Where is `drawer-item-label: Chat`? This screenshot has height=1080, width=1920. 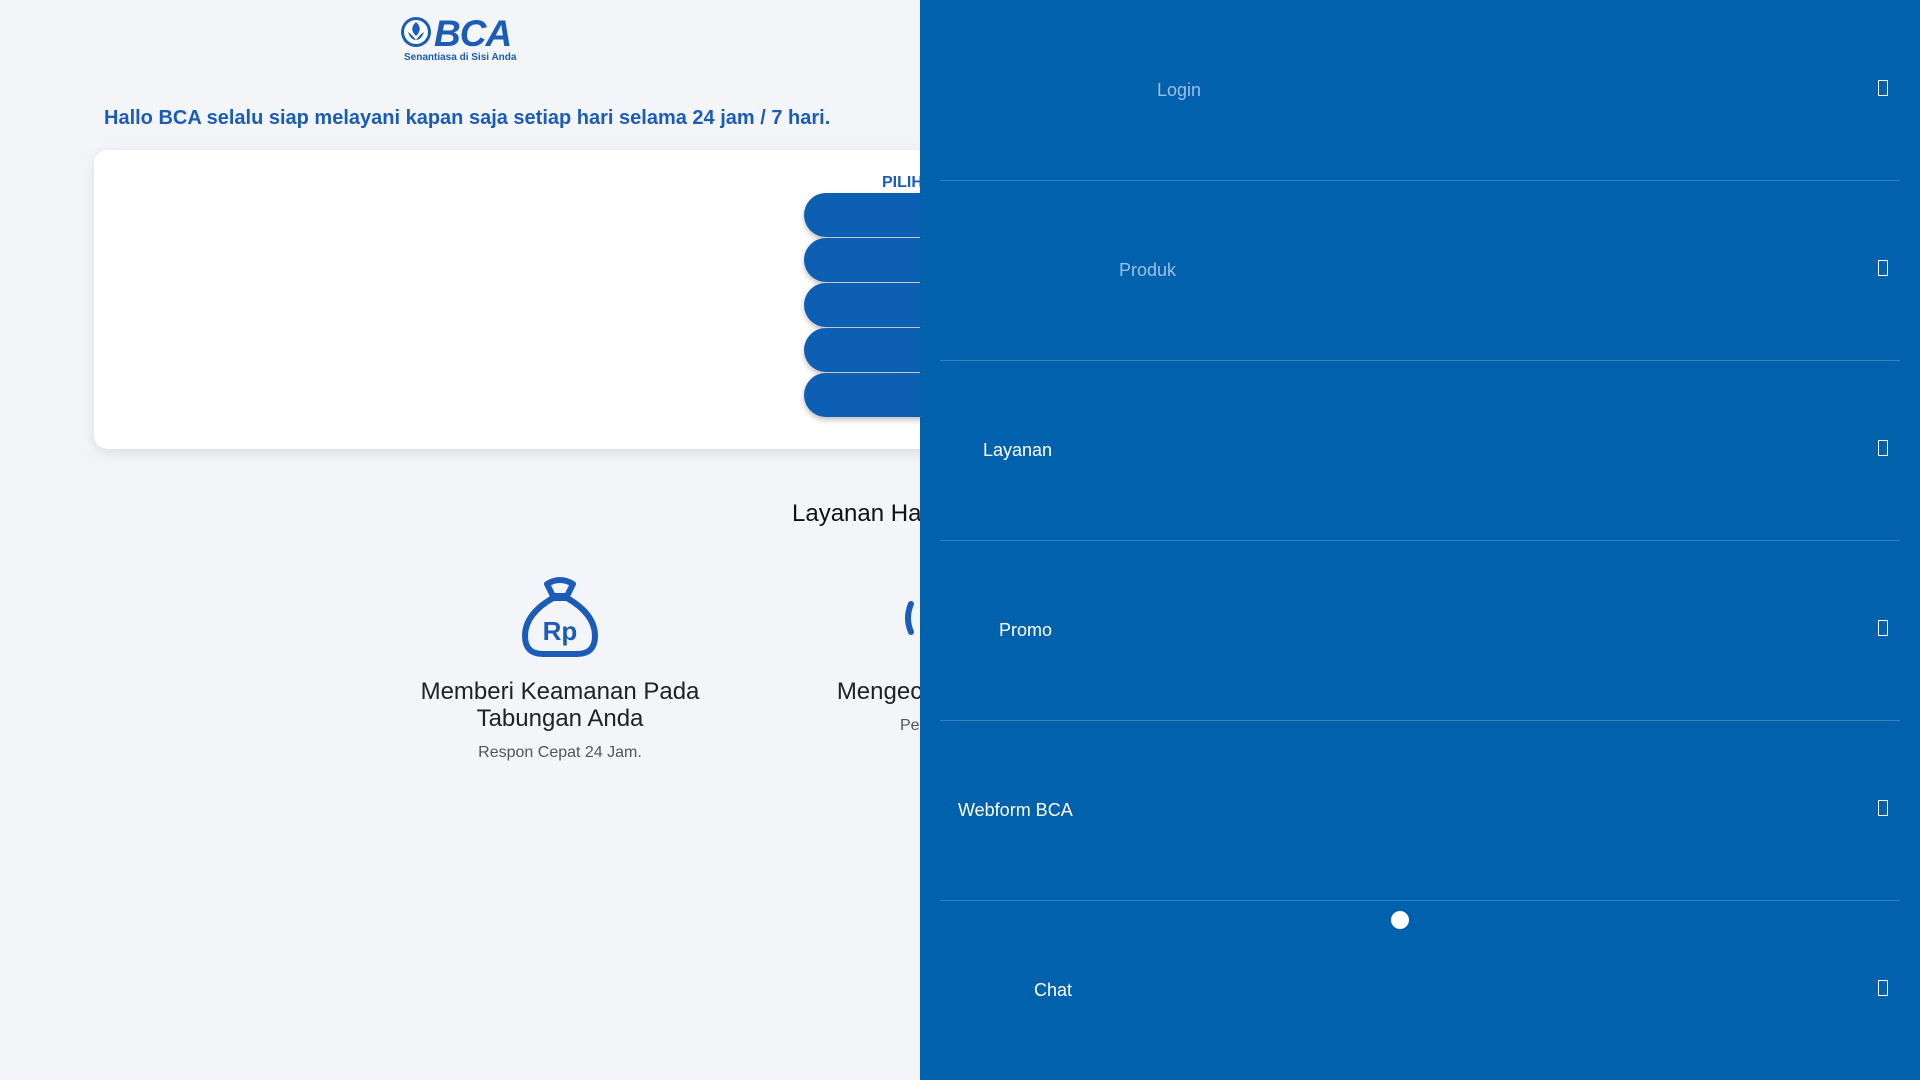
drawer-item-label: Chat is located at coordinates (1053, 990).